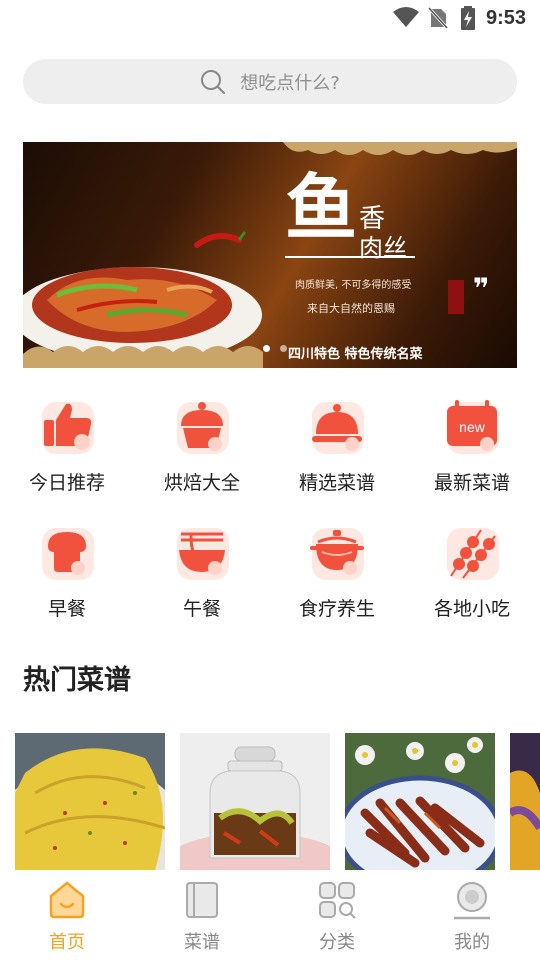 The width and height of the screenshot is (540, 960). What do you see at coordinates (481, 288) in the screenshot?
I see `quote-mark-icon: ❞` at bounding box center [481, 288].